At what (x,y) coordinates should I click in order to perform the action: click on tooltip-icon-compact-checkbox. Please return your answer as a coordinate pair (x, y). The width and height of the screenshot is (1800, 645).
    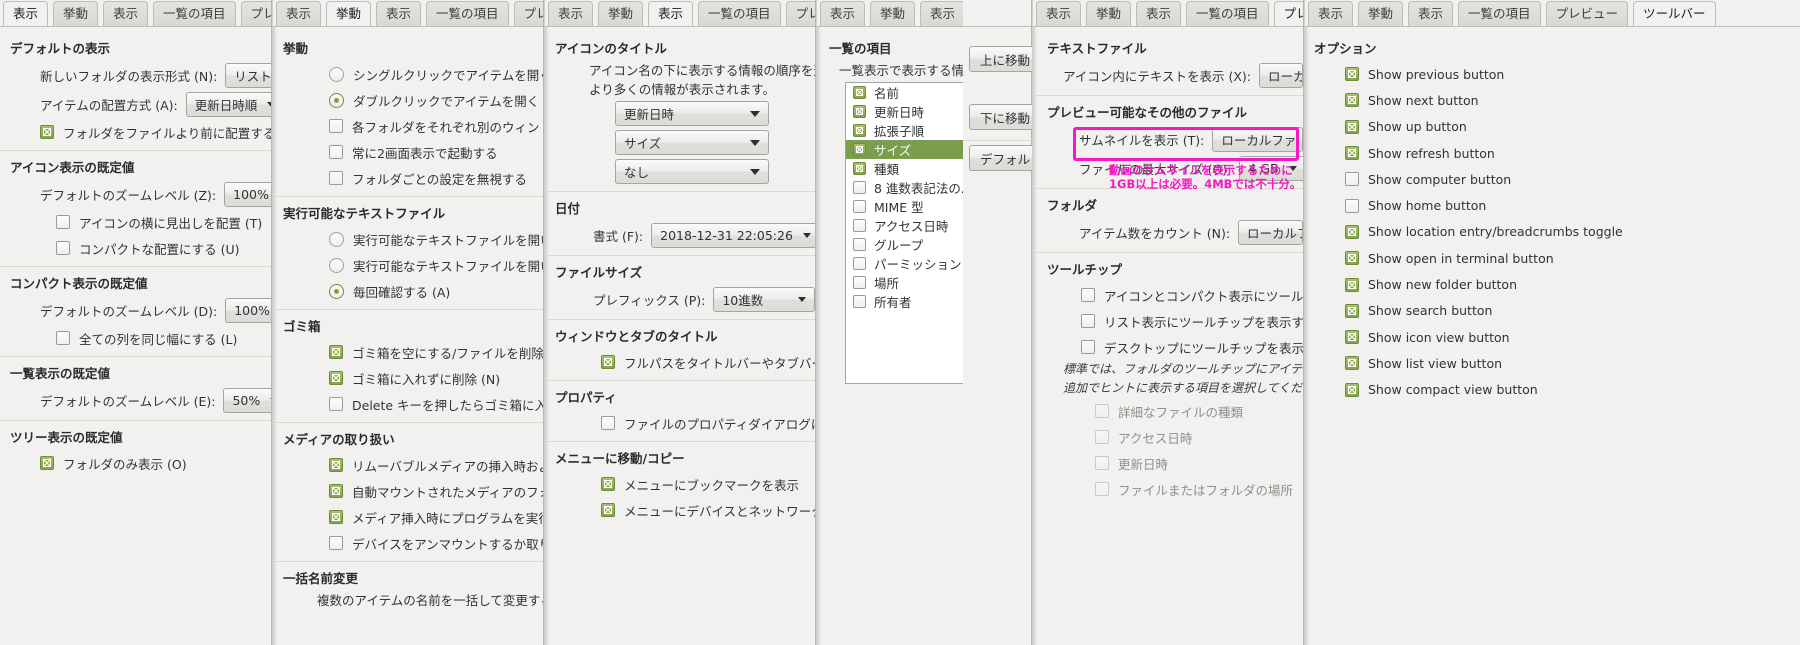
    Looking at the image, I should click on (1088, 295).